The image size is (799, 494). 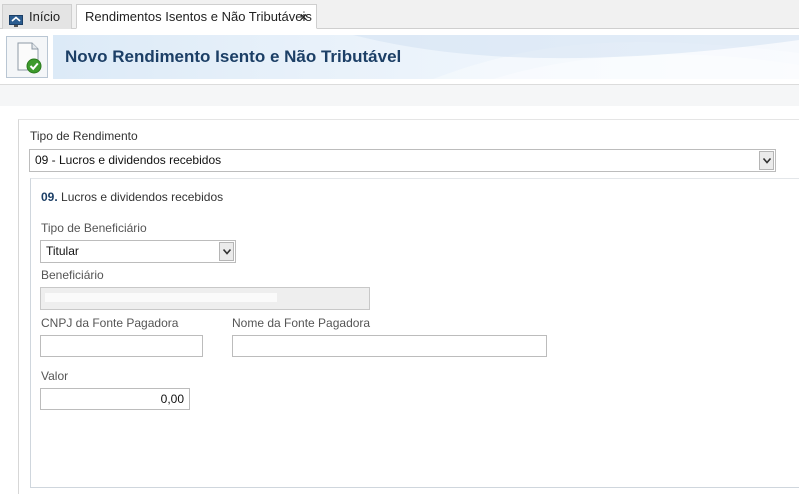 I want to click on tab-rendimentos-isentos: Rendimentos Isentos e Não Tributáveis ×, so click(x=196, y=16).